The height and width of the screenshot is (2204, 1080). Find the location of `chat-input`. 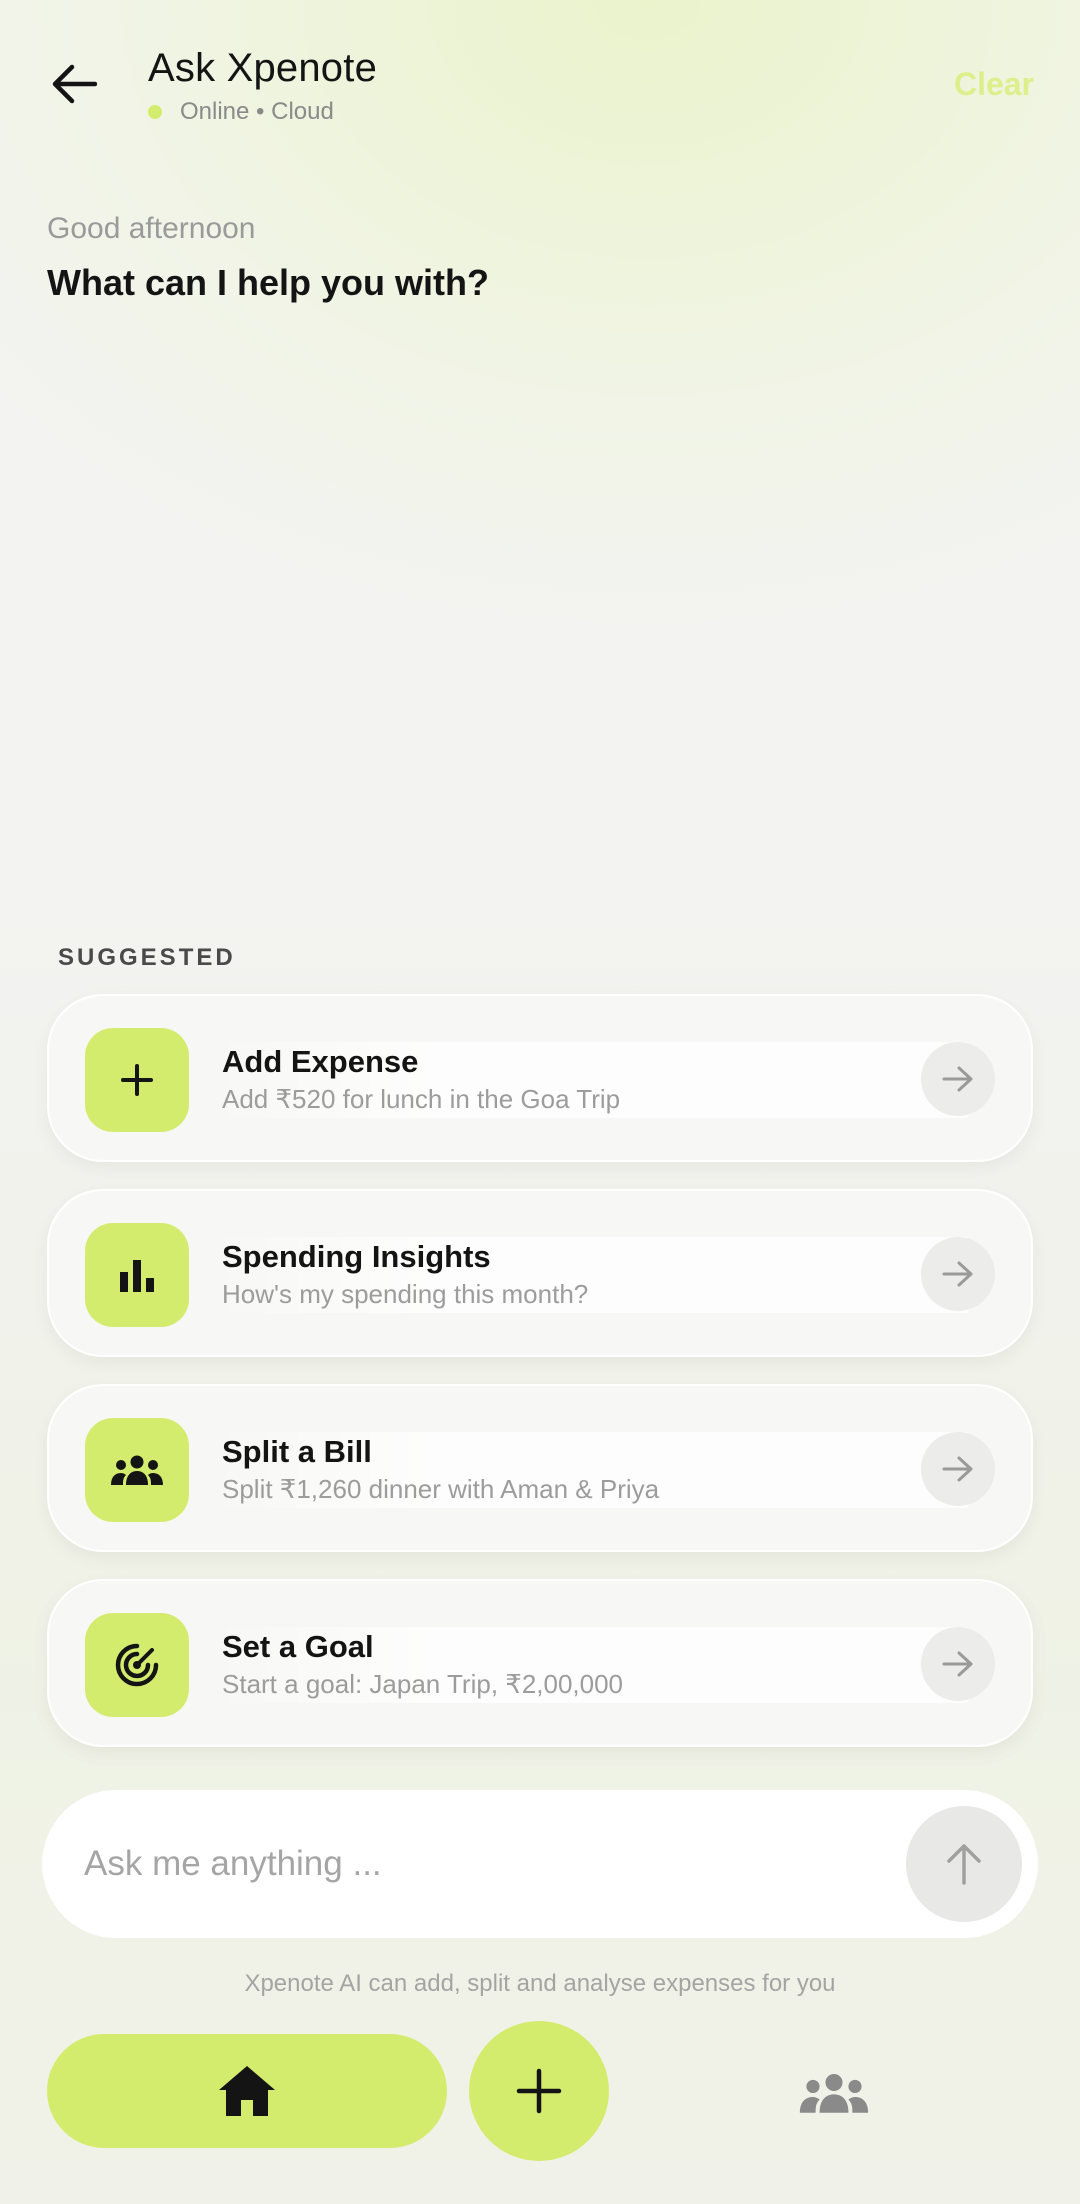

chat-input is located at coordinates (494, 1864).